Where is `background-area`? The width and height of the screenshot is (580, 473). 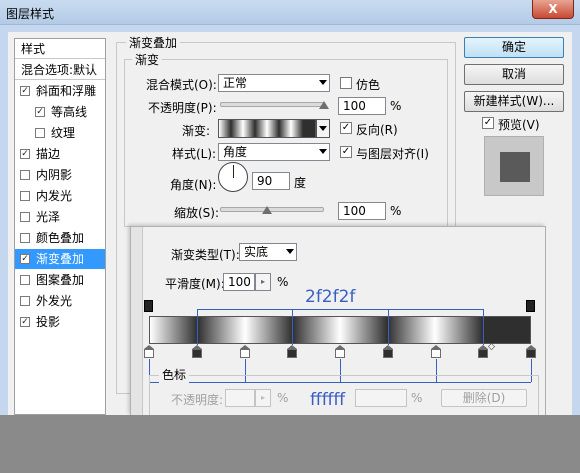 background-area is located at coordinates (290, 444).